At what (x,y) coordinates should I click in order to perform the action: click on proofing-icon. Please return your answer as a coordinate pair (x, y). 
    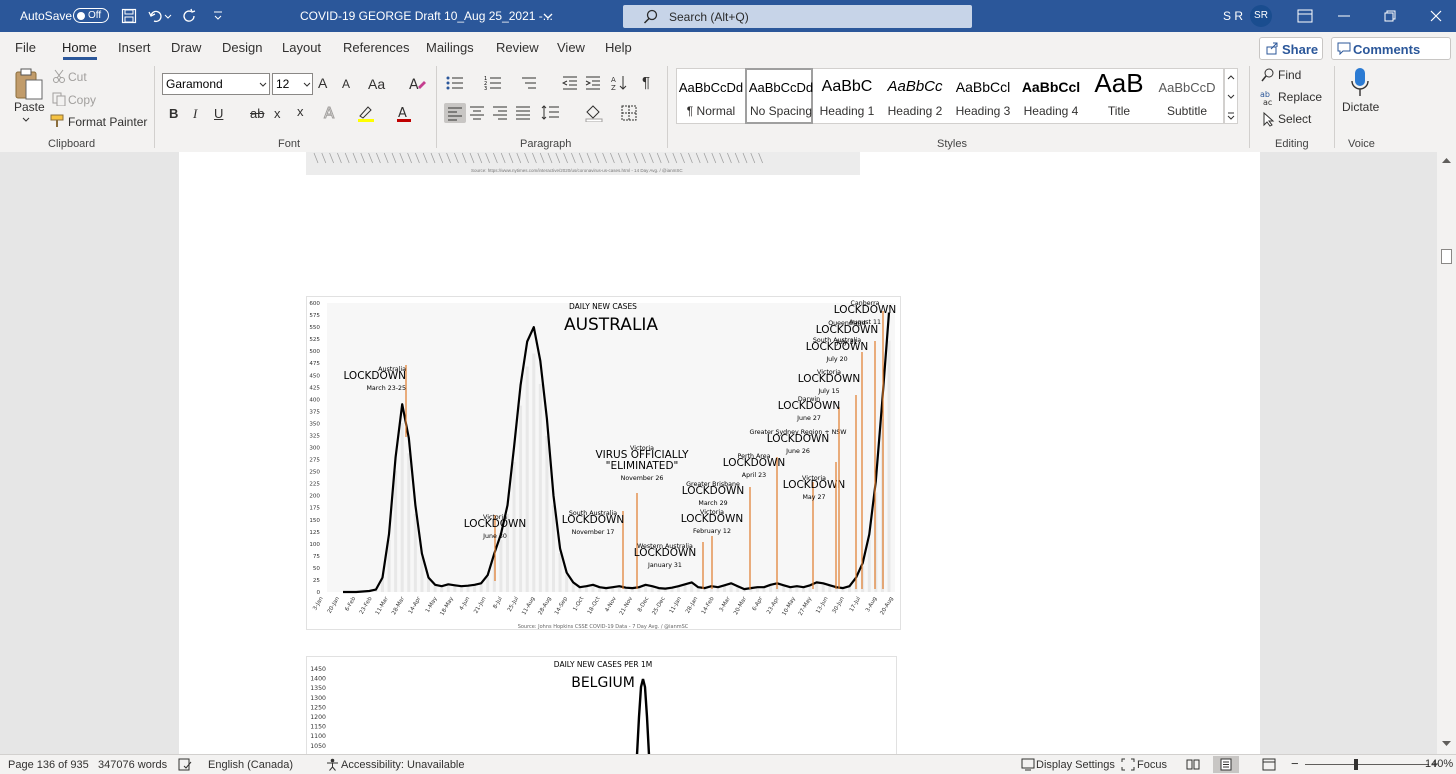
    Looking at the image, I should click on (185, 764).